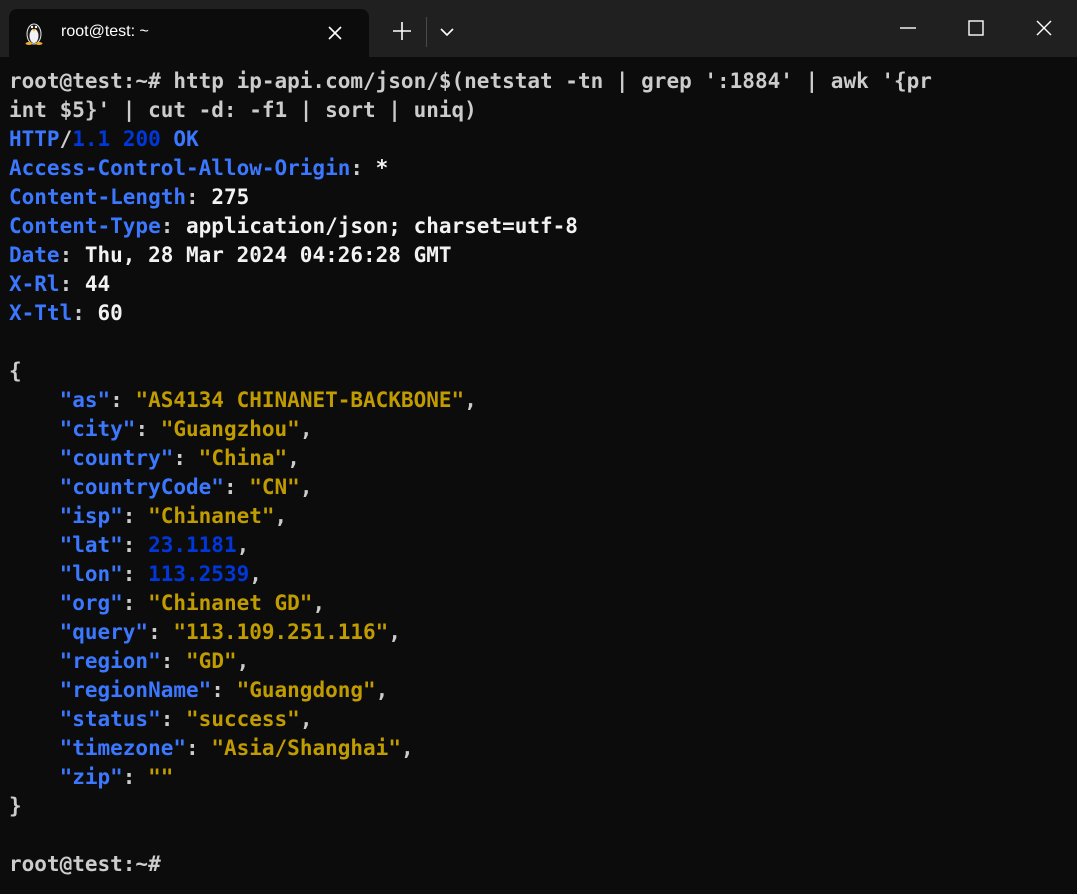  I want to click on json-key: "isp", so click(91, 516).